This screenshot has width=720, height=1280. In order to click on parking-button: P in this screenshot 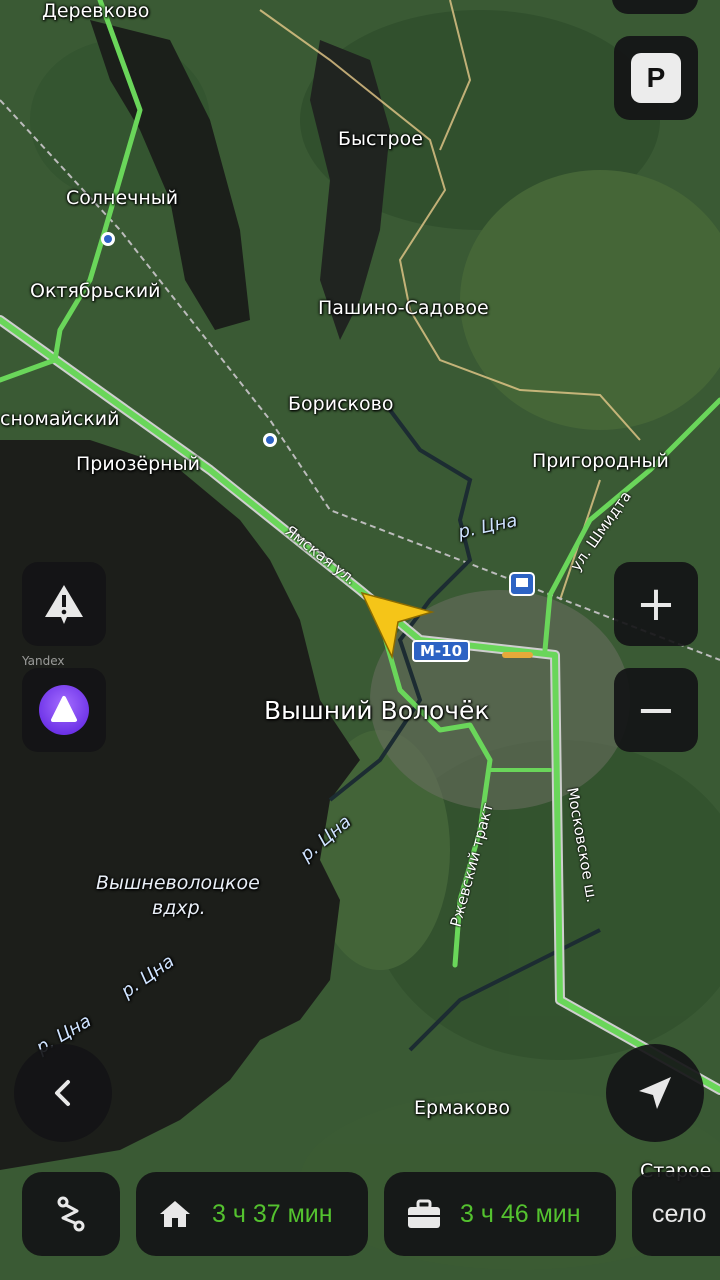, I will do `click(656, 78)`.